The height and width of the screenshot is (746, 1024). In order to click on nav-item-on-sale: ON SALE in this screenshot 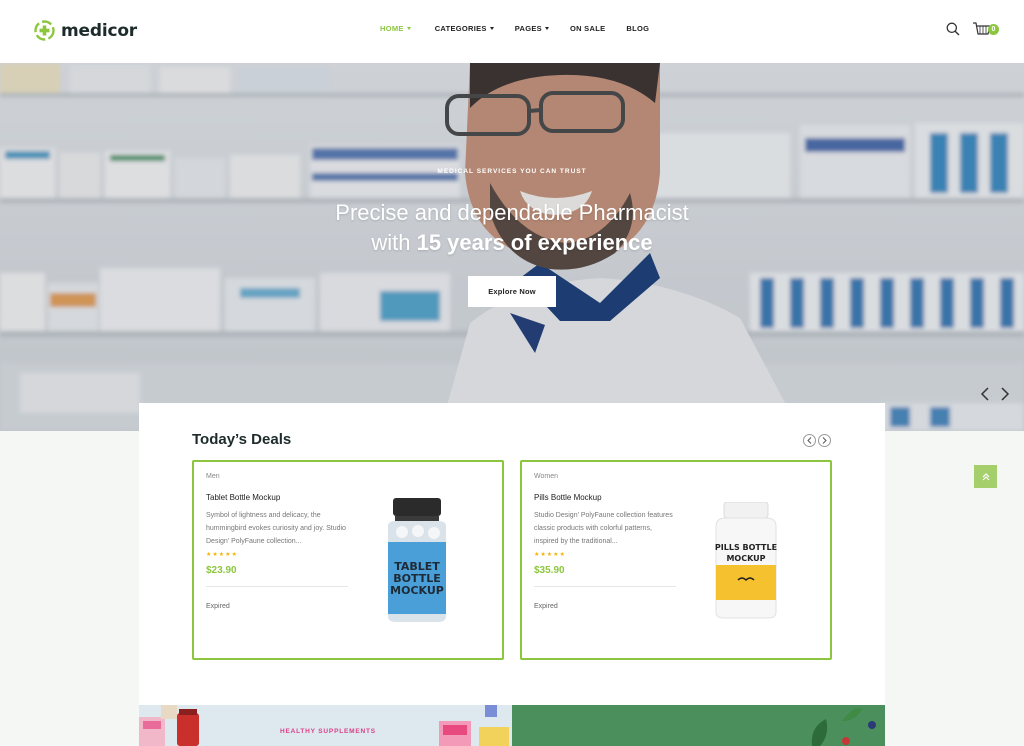, I will do `click(587, 28)`.